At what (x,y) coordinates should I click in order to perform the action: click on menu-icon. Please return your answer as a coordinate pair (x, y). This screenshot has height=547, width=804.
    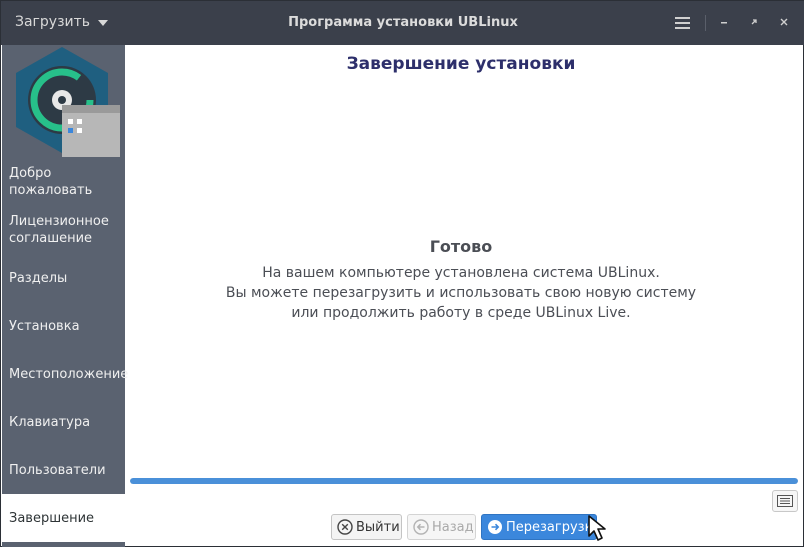
    Looking at the image, I should click on (683, 23).